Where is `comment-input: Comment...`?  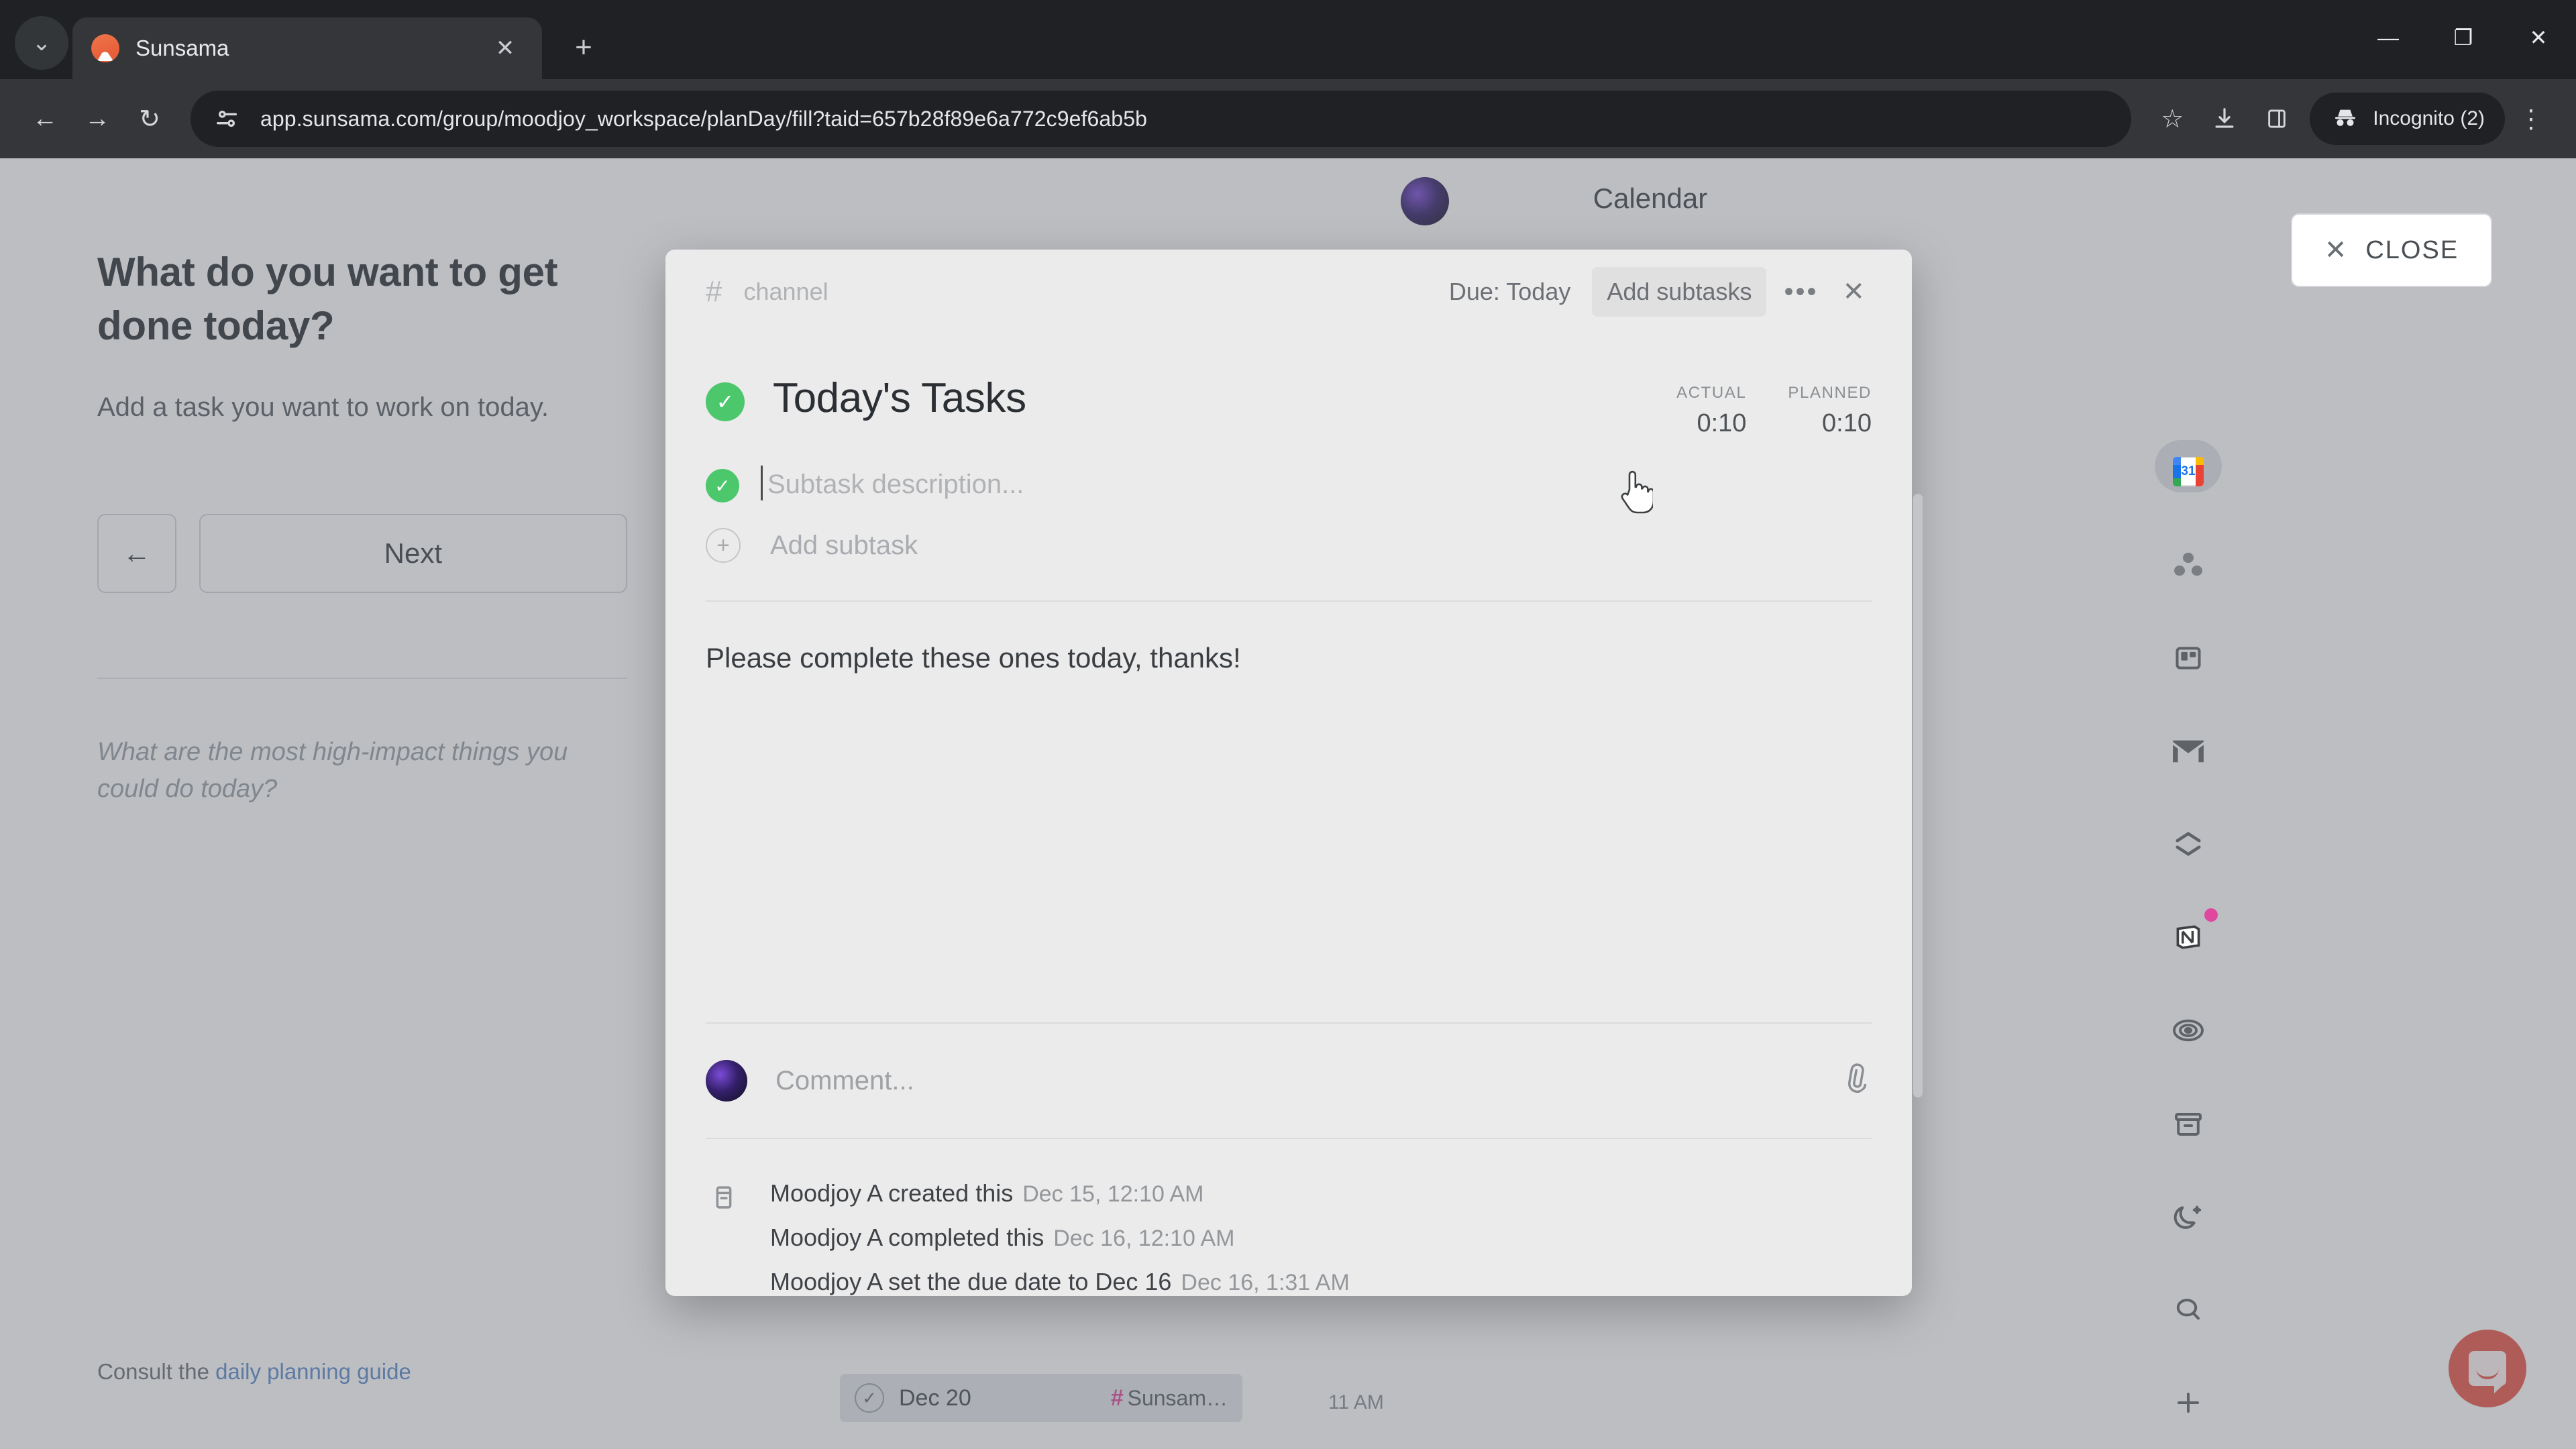
comment-input: Comment... is located at coordinates (844, 1081).